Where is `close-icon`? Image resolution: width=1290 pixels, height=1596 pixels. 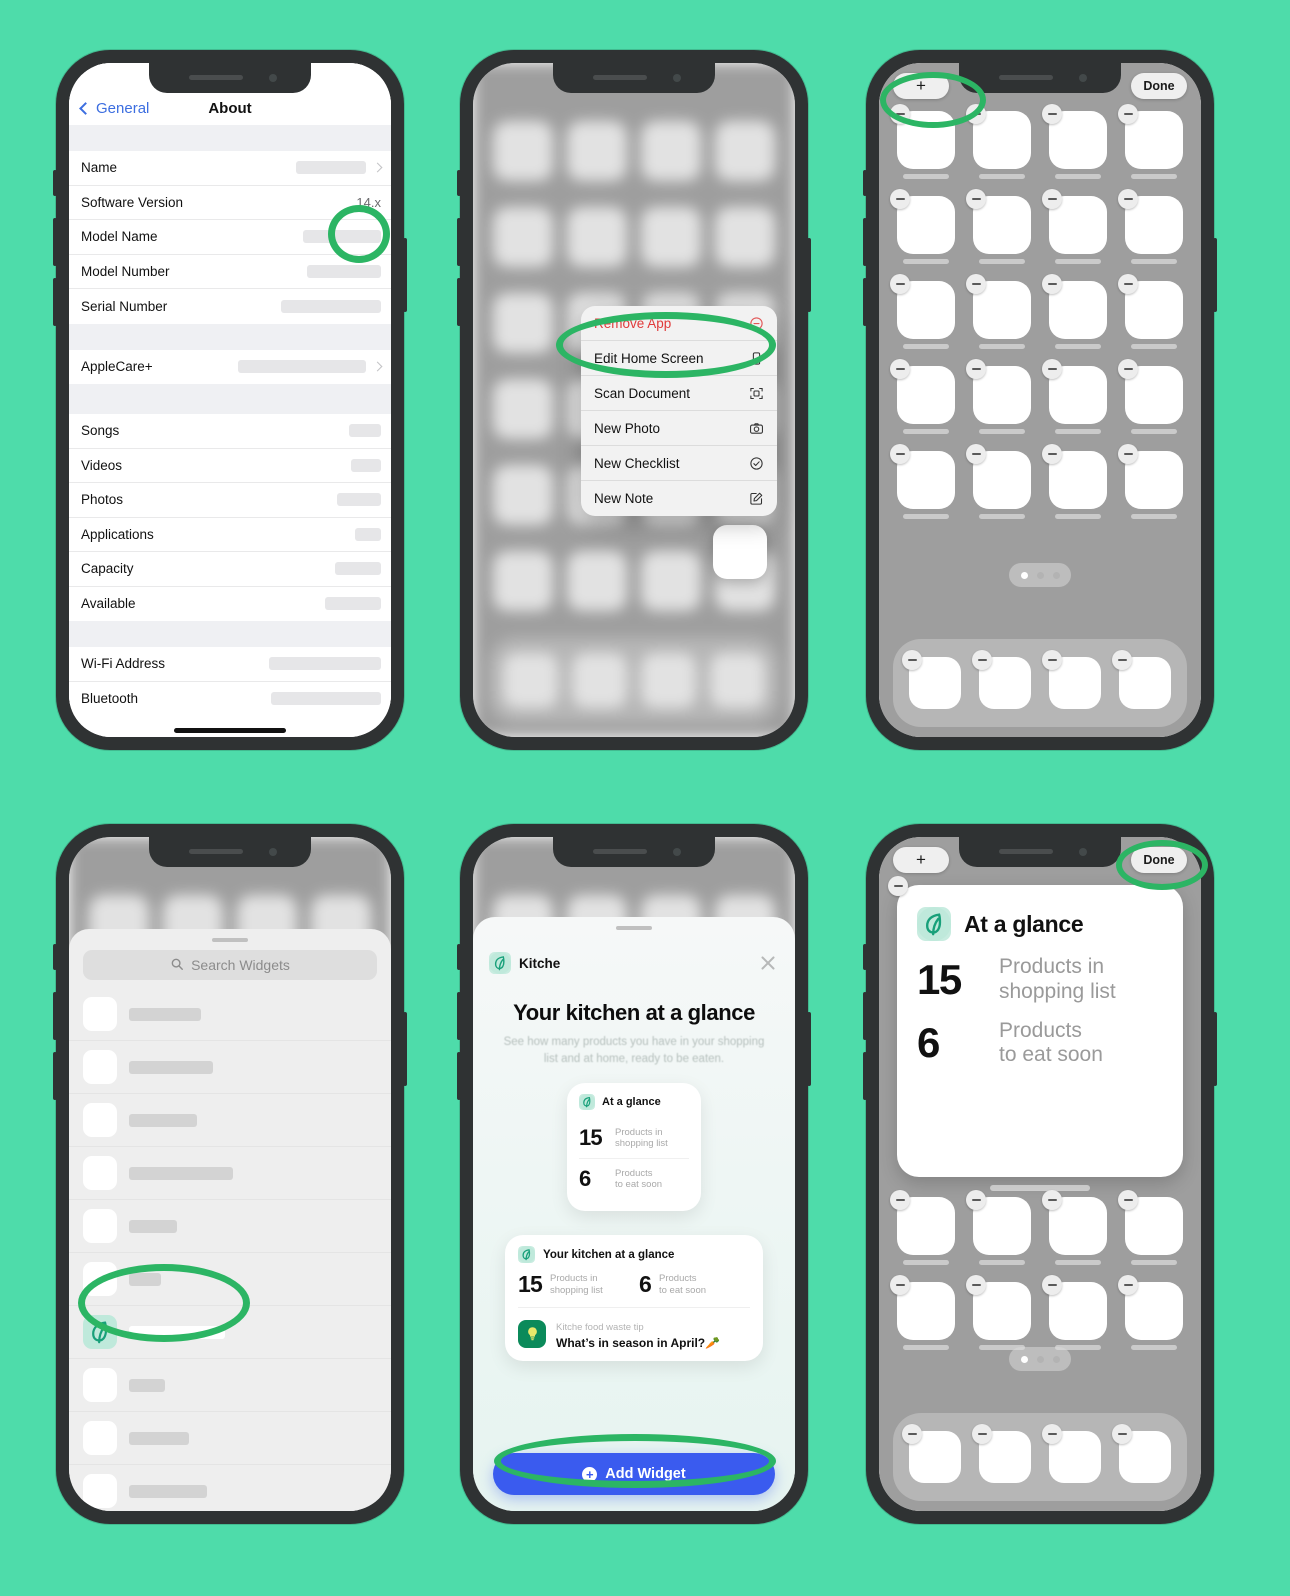 close-icon is located at coordinates (768, 963).